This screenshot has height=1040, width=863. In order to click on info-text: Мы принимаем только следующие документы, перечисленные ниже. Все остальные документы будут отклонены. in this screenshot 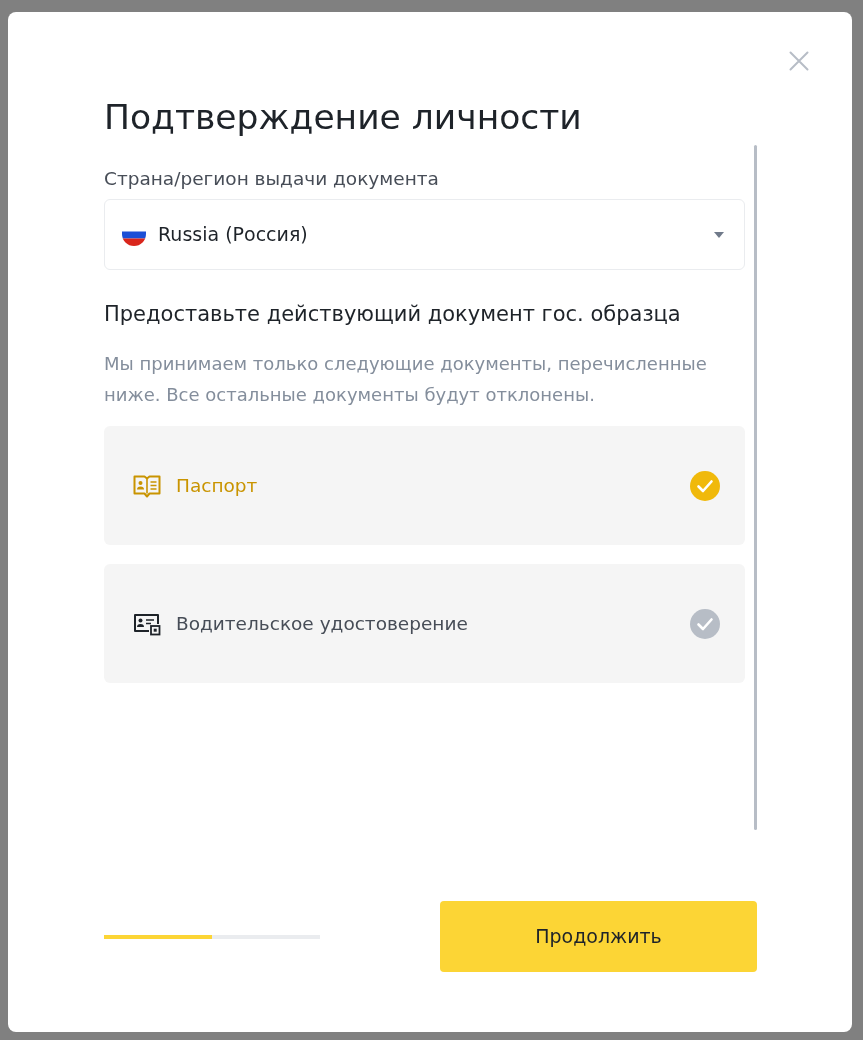, I will do `click(406, 379)`.